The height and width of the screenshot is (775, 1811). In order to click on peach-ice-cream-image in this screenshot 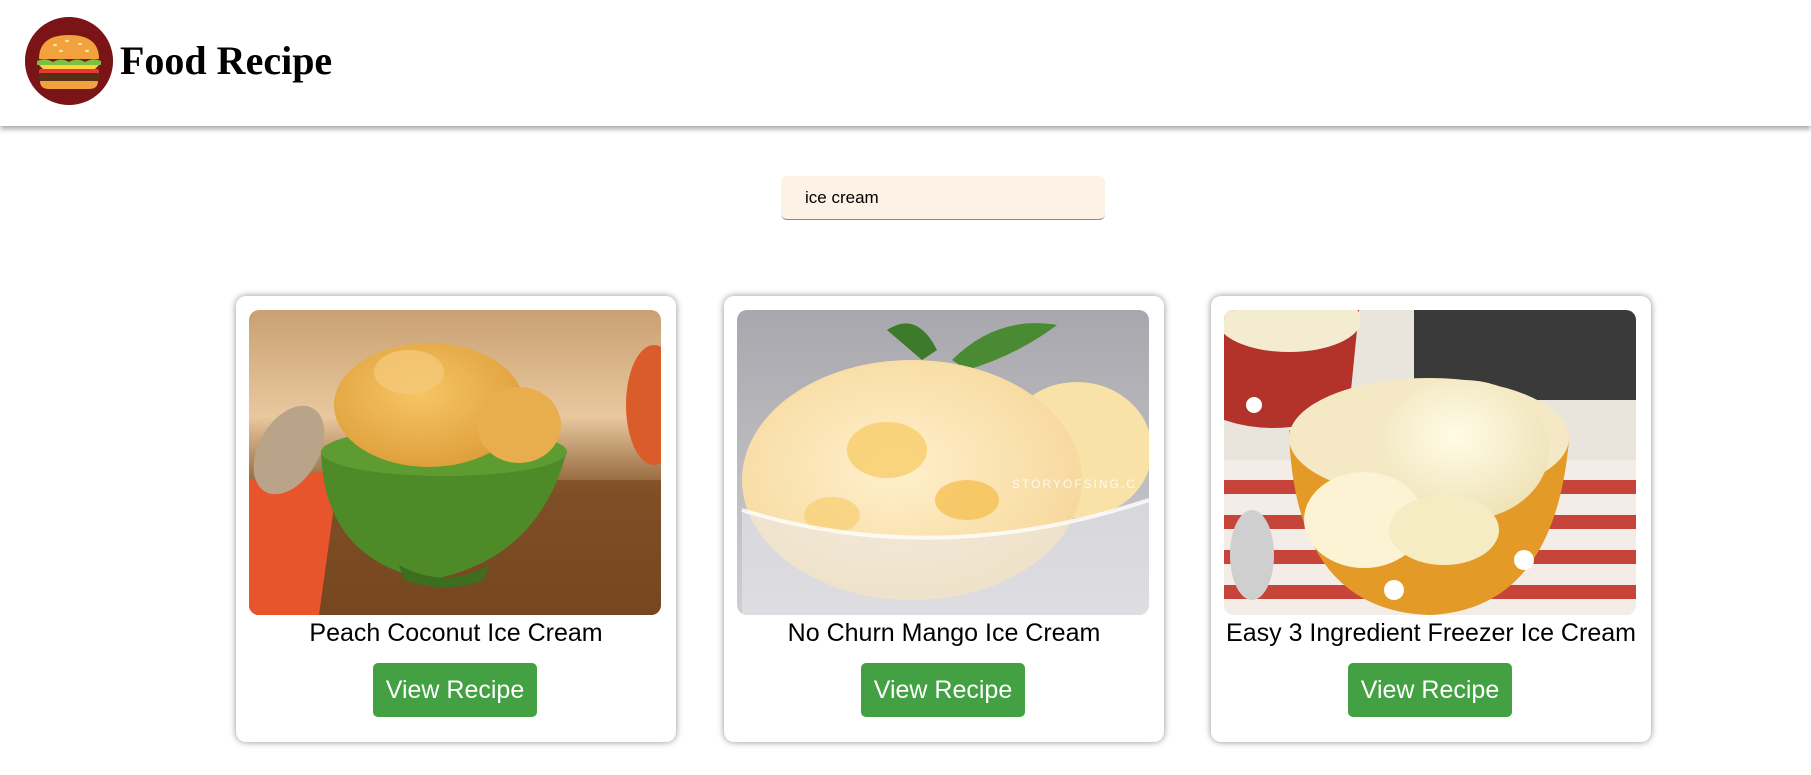, I will do `click(455, 462)`.